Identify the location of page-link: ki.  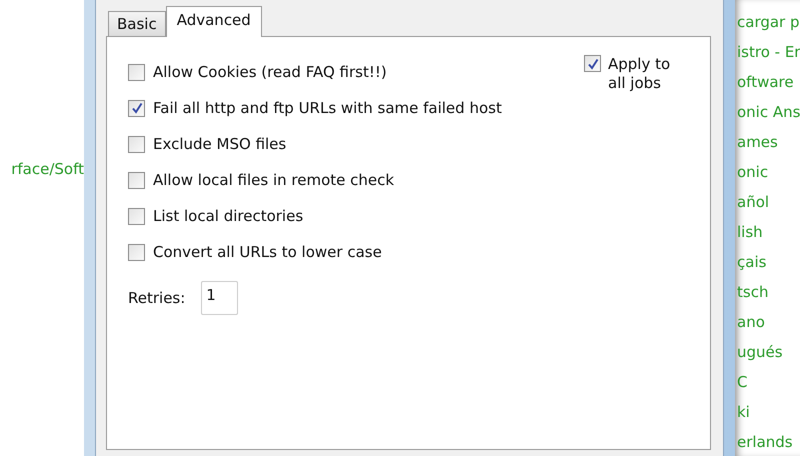
(767, 412).